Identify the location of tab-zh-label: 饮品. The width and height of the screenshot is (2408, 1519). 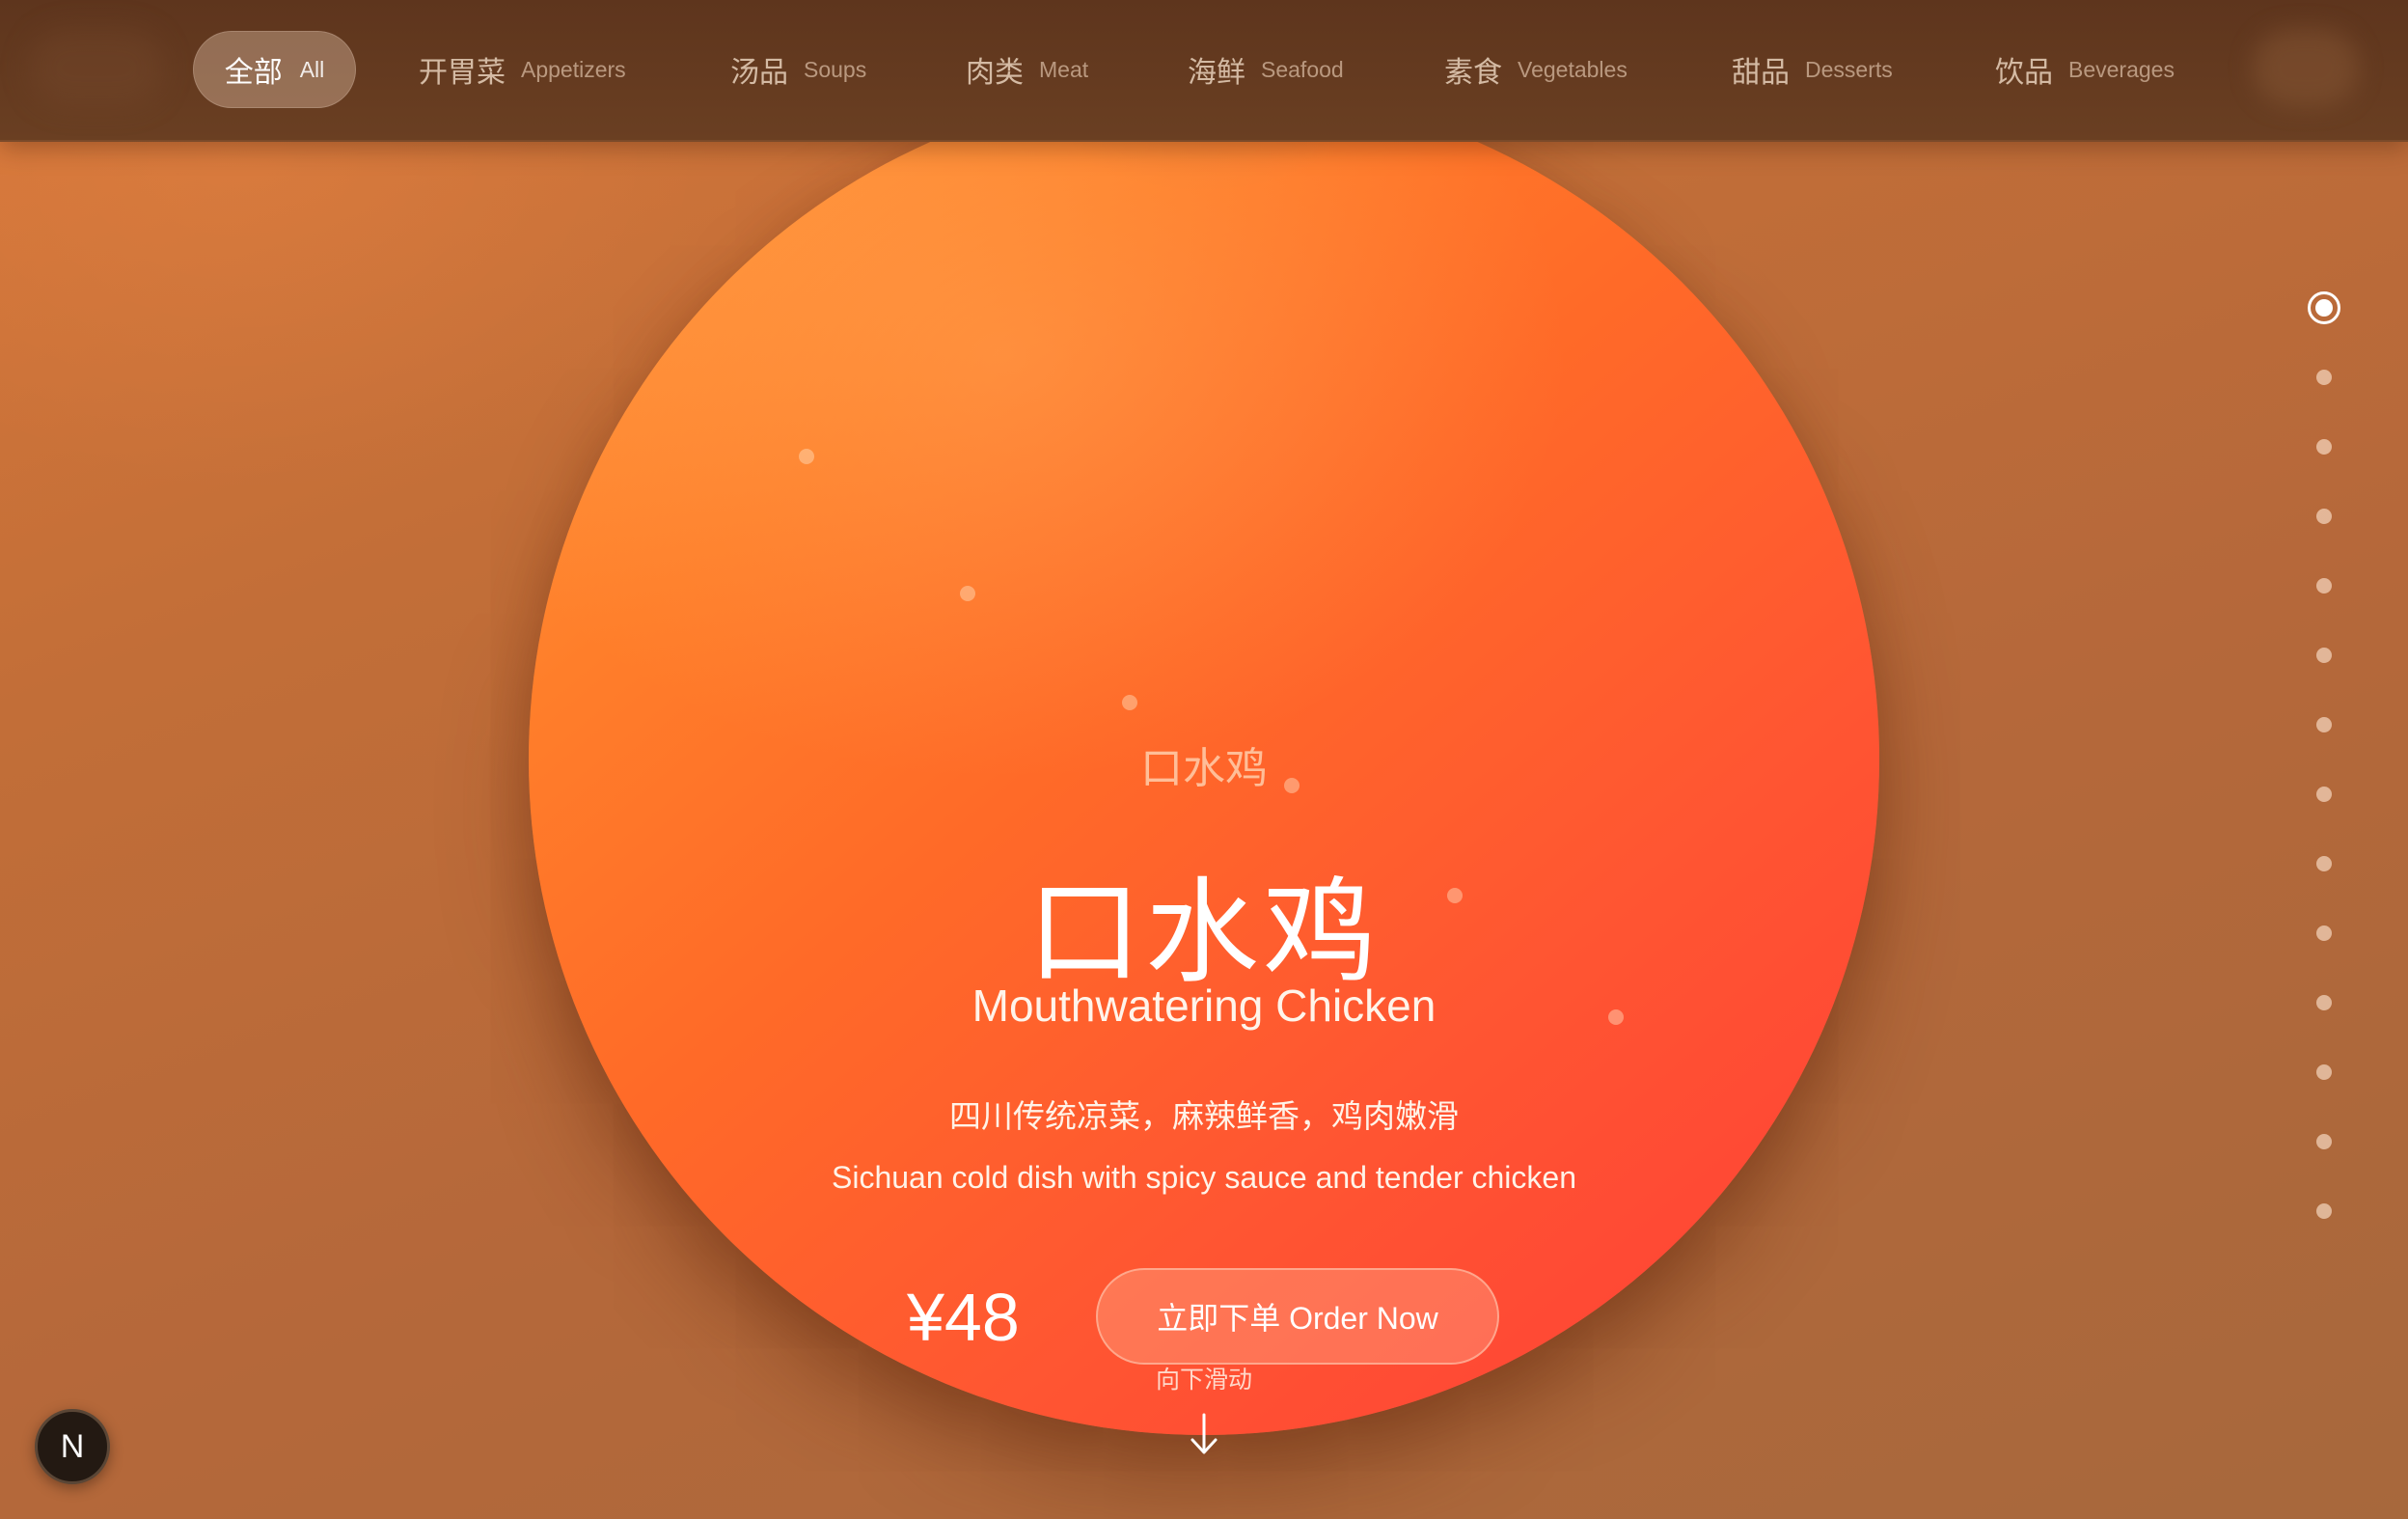
(2024, 73).